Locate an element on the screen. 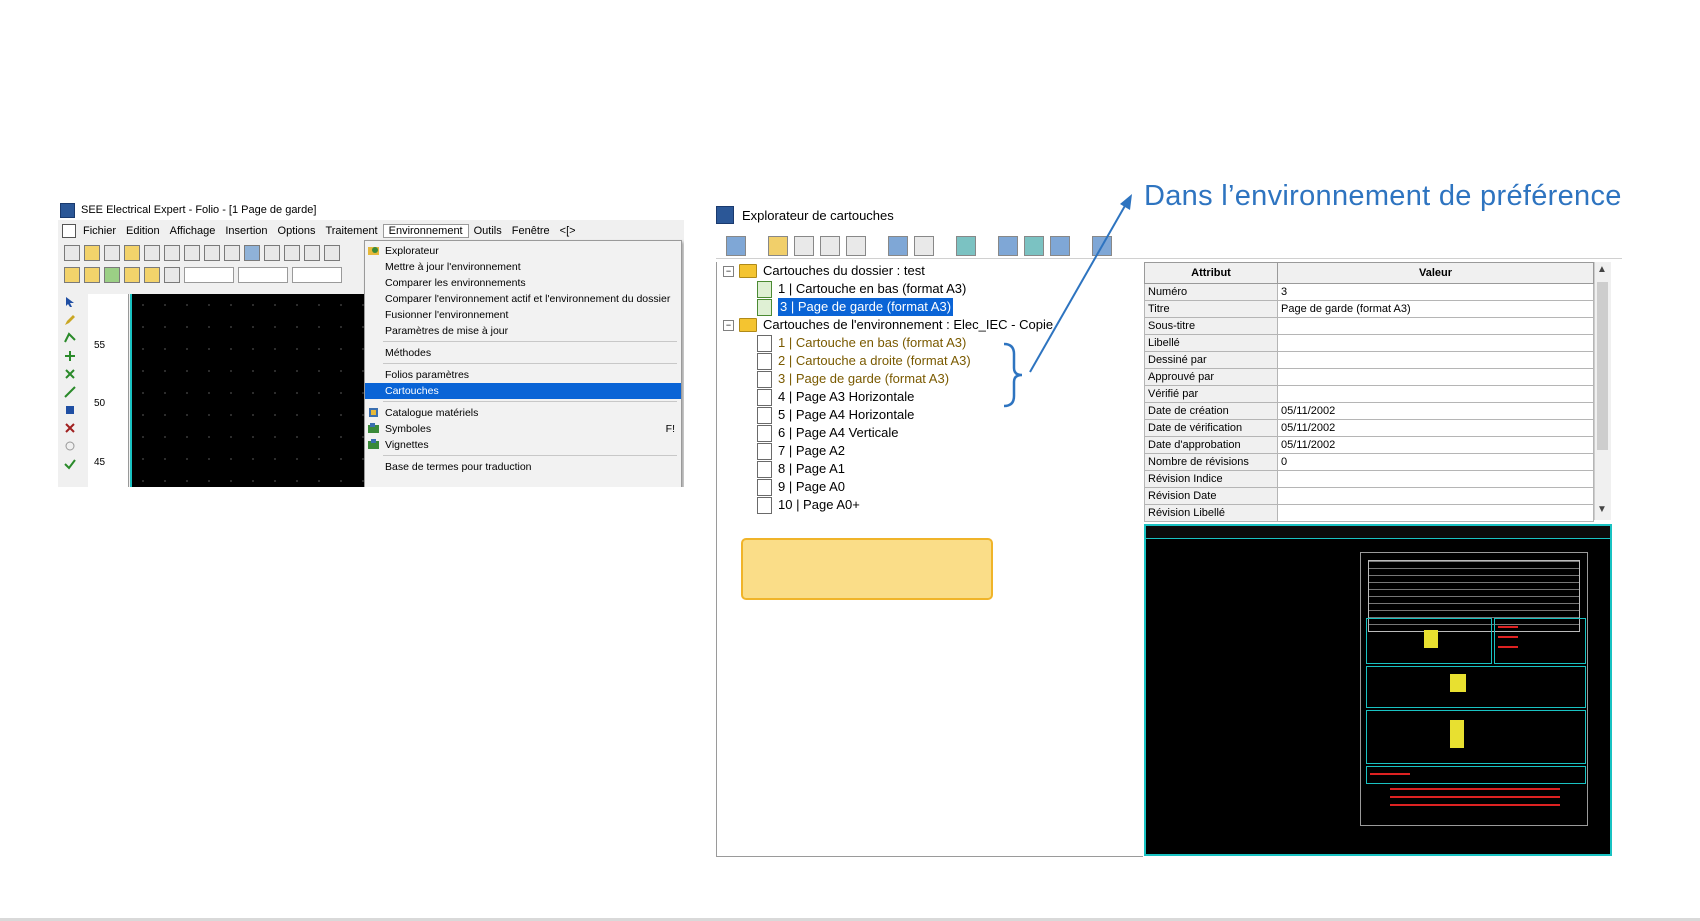 The image size is (1700, 921). tree-item-selected: 3 | Page de garde (format A3) is located at coordinates (855, 307).